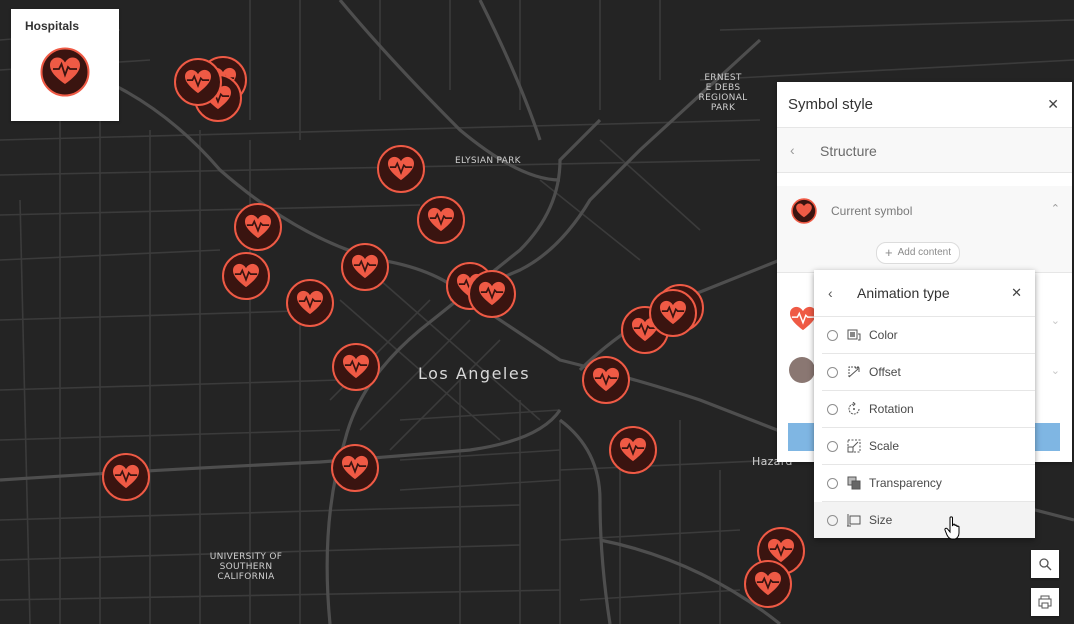 This screenshot has height=624, width=1074. I want to click on map-label-line: UNIVERSITY OF, so click(246, 557).